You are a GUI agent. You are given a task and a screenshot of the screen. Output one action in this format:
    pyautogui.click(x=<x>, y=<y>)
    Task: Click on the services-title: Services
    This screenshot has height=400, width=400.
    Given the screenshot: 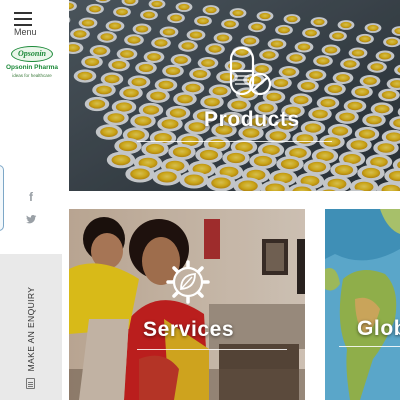 What is the action you would take?
    pyautogui.click(x=189, y=329)
    